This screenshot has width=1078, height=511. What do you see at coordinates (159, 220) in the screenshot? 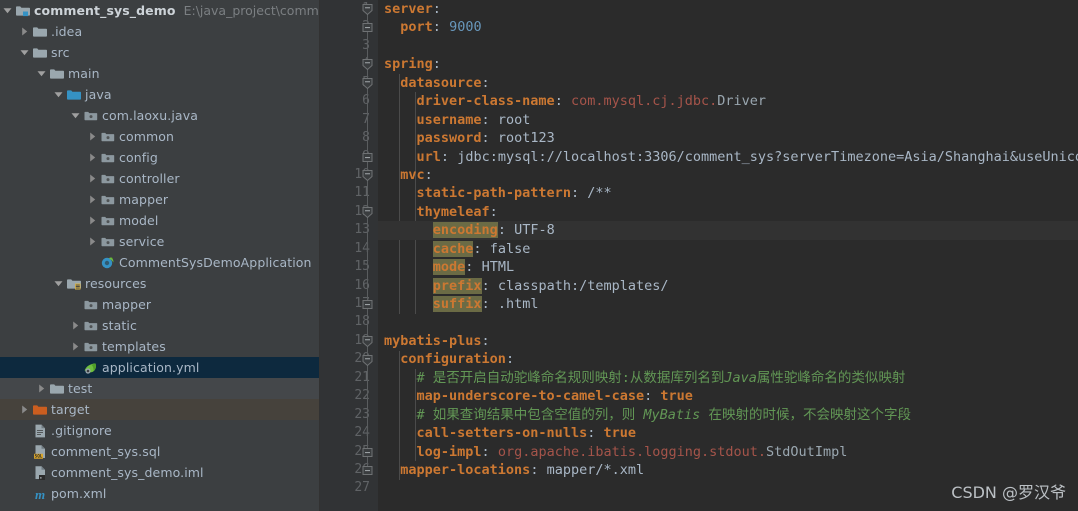
I see `tree-row-model: model` at bounding box center [159, 220].